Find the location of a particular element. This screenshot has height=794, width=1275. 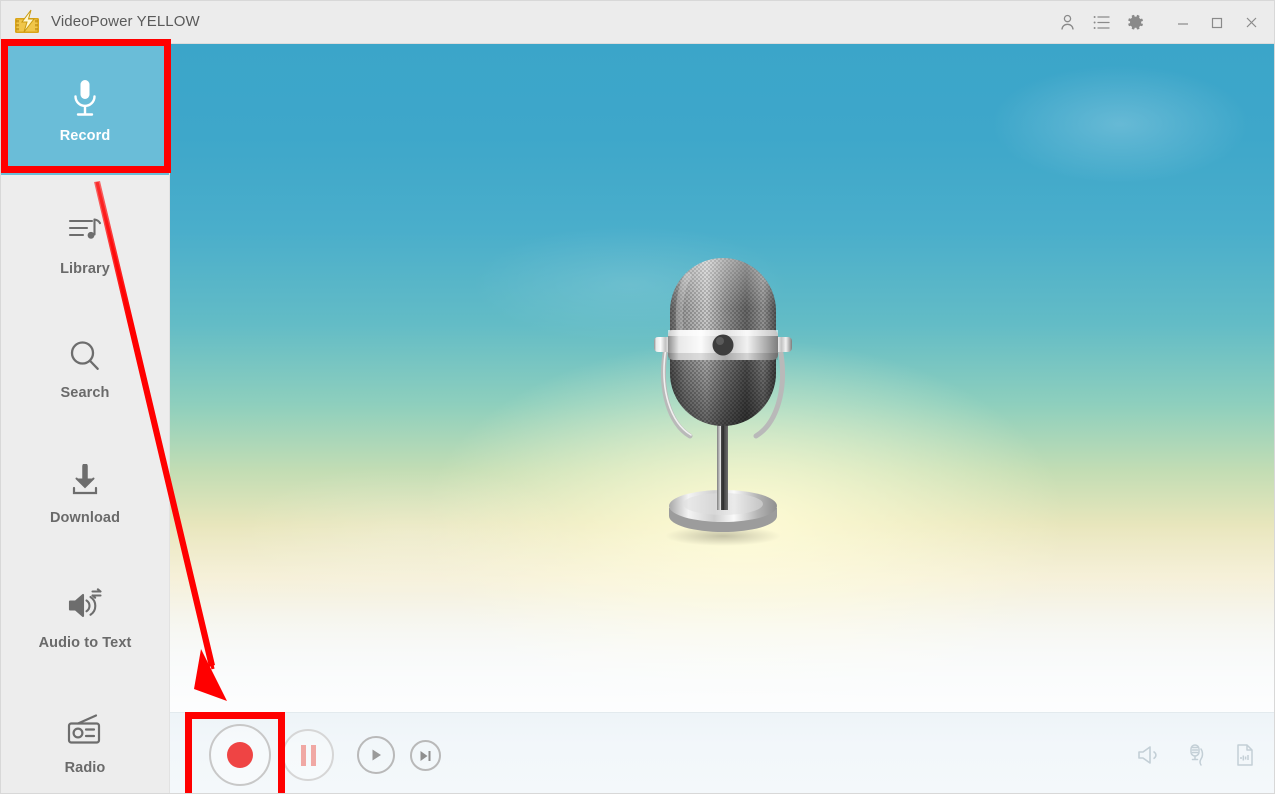

settings-gear-icon is located at coordinates (1135, 22).